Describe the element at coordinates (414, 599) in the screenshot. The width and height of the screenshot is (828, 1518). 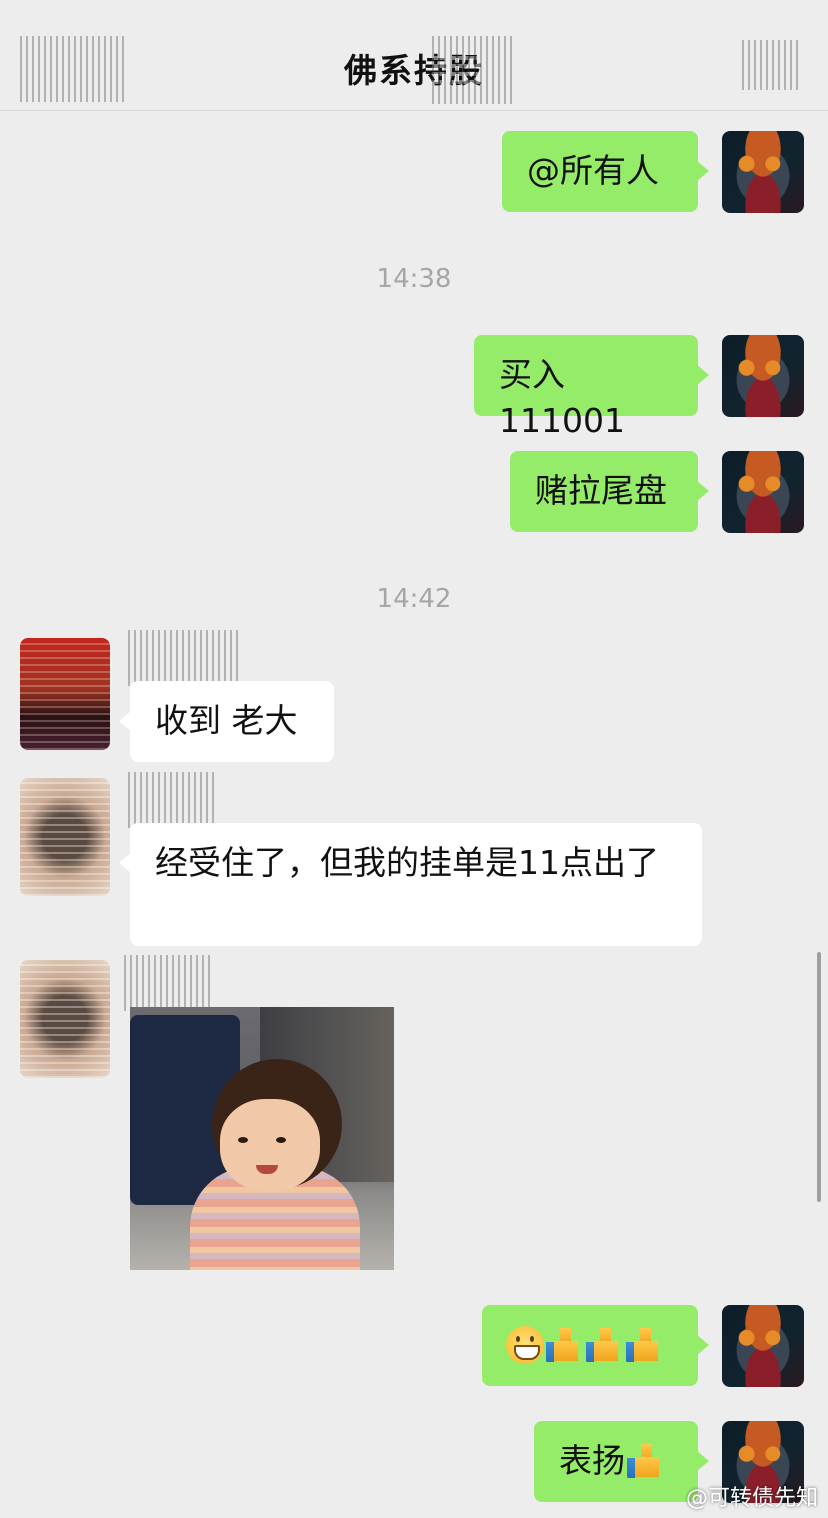
I see `timestamp: 14:42` at that location.